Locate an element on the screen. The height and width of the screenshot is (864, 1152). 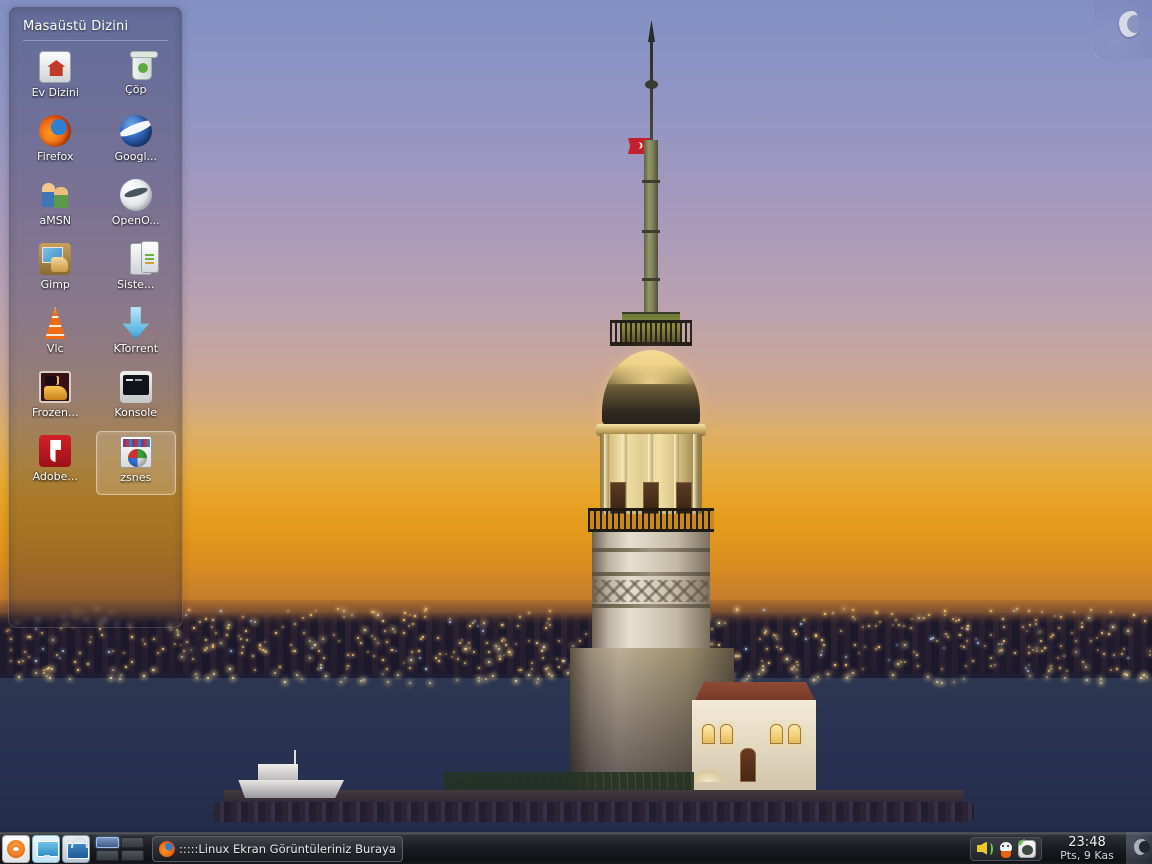
home-folder-icon is located at coordinates (55, 67).